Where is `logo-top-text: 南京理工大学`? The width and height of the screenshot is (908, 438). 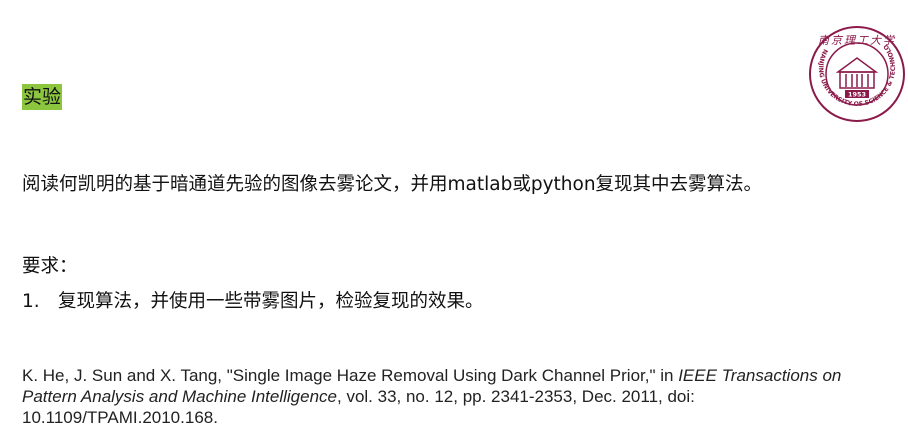 logo-top-text: 南京理工大学 is located at coordinates (857, 40).